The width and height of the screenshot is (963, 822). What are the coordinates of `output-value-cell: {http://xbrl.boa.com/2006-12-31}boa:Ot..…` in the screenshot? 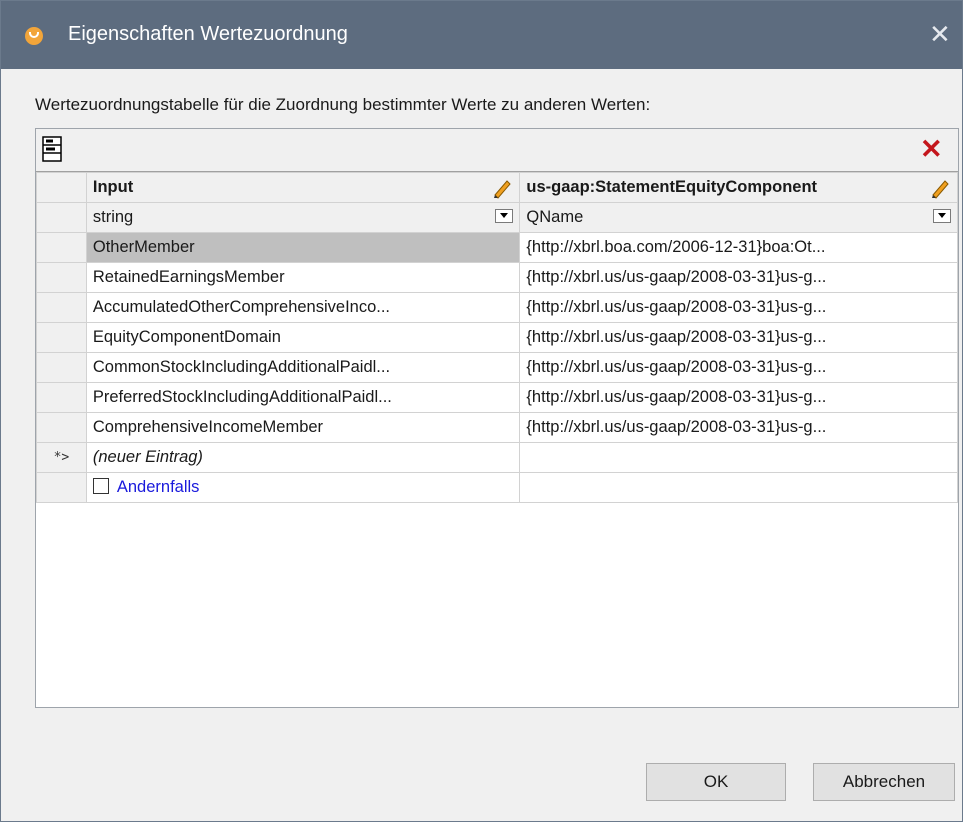 It's located at (738, 247).